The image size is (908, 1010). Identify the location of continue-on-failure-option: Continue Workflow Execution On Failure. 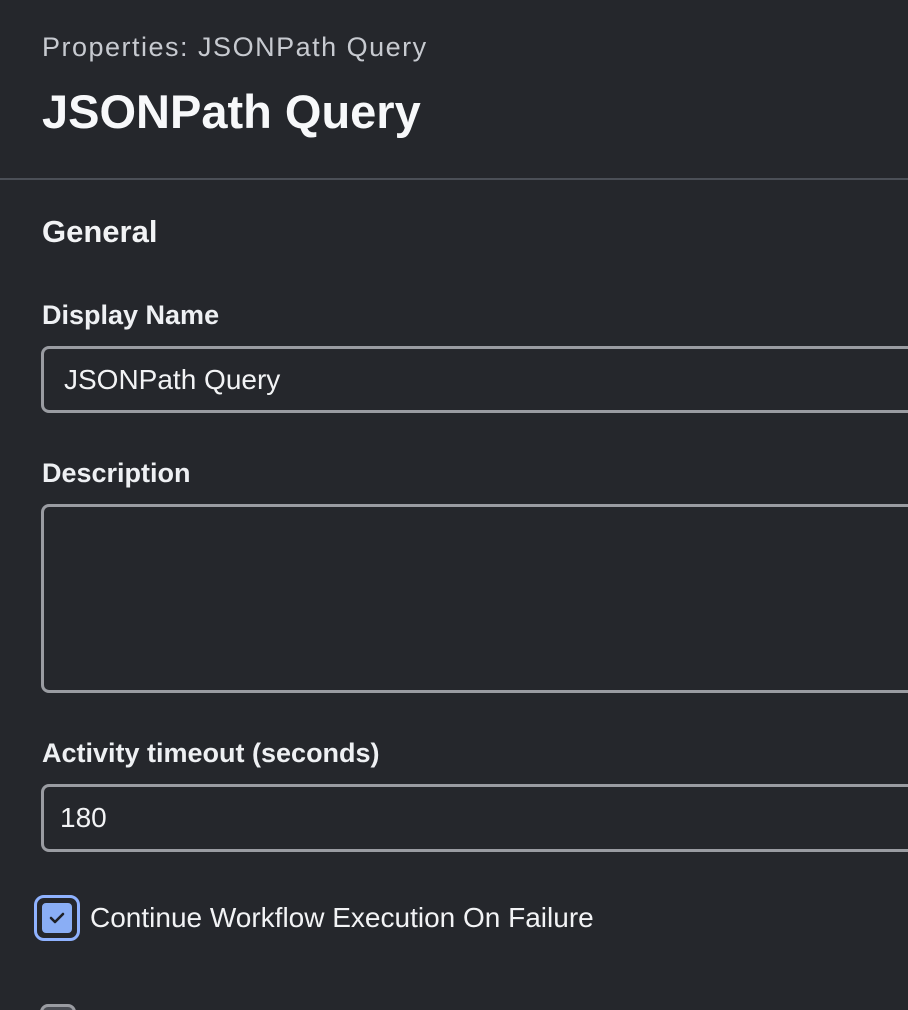
(314, 918).